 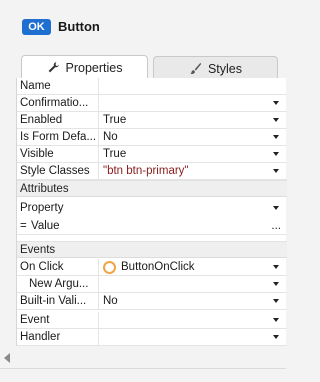 What do you see at coordinates (152, 86) in the screenshot?
I see `property-row-name: Name` at bounding box center [152, 86].